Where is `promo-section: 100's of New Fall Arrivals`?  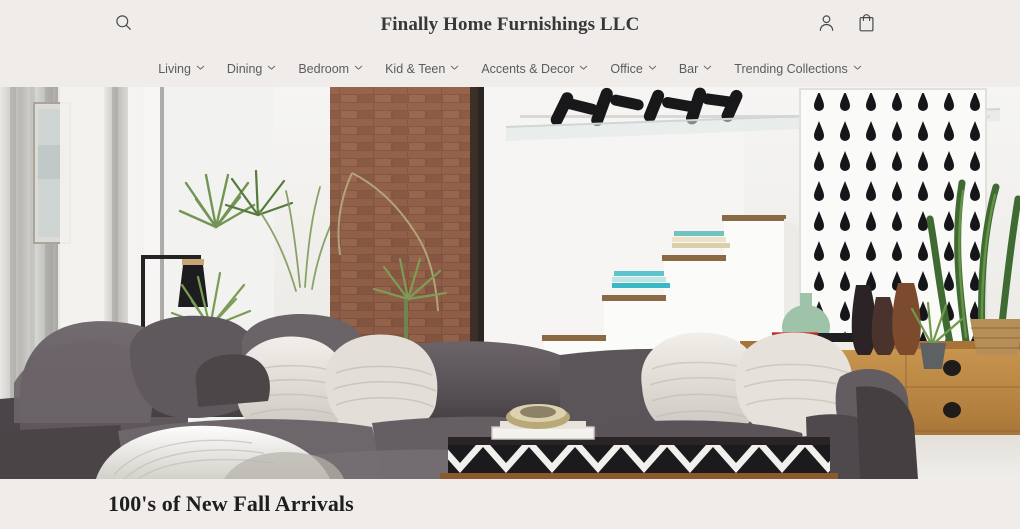 promo-section: 100's of New Fall Arrivals is located at coordinates (510, 504).